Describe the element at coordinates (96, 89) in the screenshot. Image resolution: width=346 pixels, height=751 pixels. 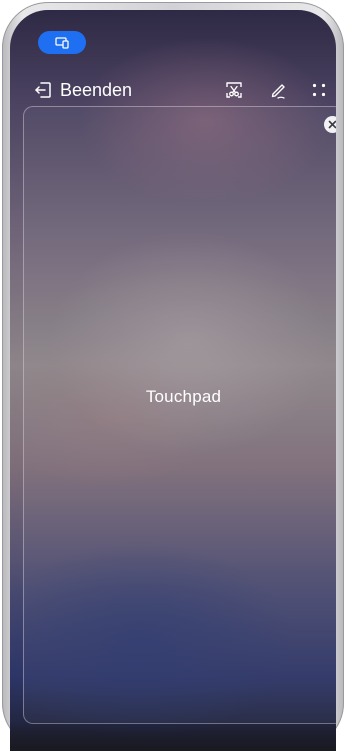
I see `exit-label: Beenden` at that location.